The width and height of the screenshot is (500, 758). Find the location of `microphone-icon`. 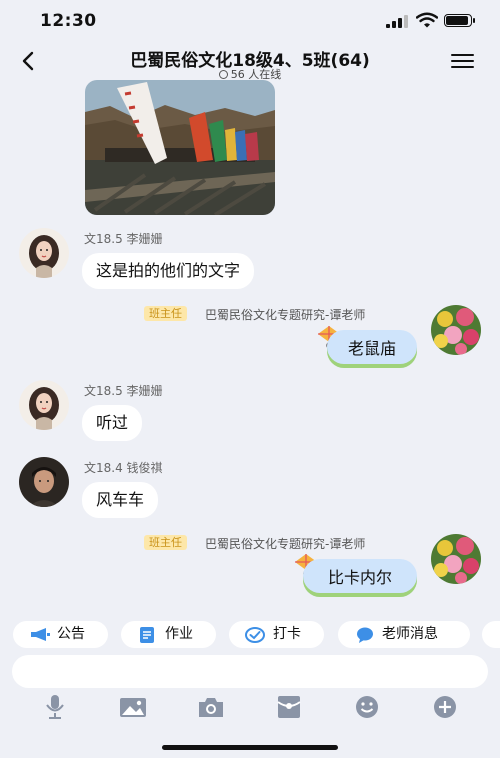

microphone-icon is located at coordinates (55, 707).